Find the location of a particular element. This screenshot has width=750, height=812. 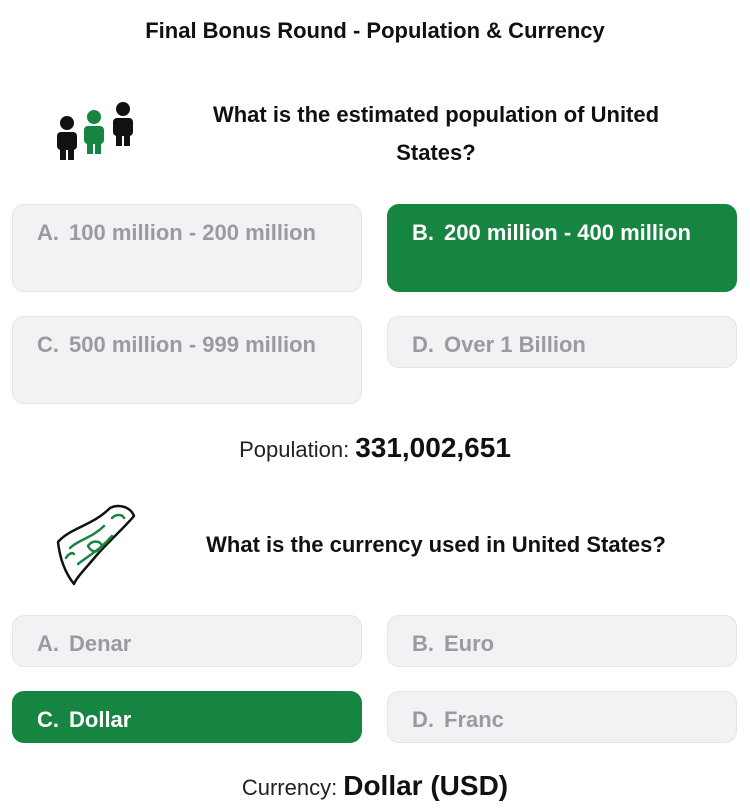

banknote-icon is located at coordinates (96, 546).